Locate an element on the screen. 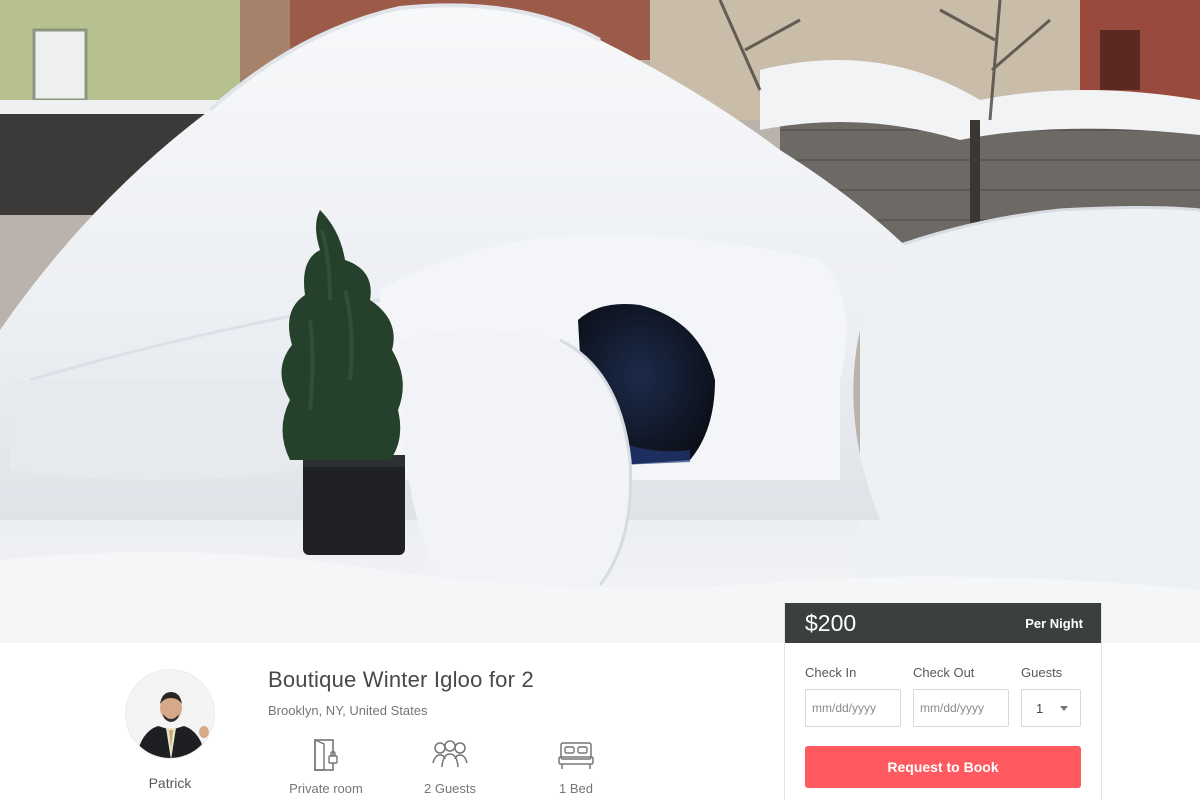 This screenshot has width=1200, height=800. amenity-label: Private room is located at coordinates (326, 788).